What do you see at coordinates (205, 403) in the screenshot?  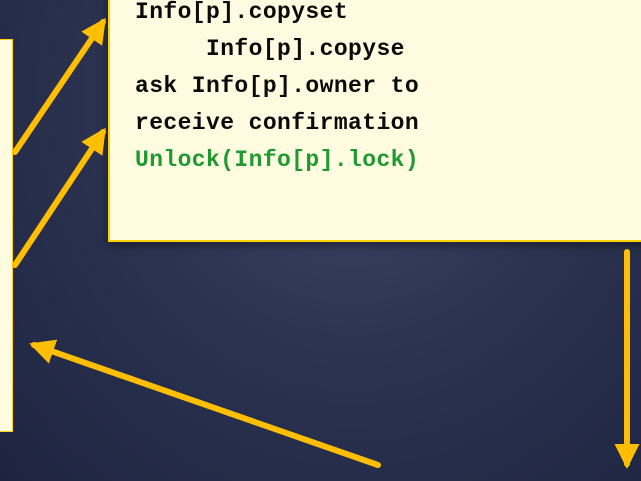 I see `arrow-bottom-to-left-box` at bounding box center [205, 403].